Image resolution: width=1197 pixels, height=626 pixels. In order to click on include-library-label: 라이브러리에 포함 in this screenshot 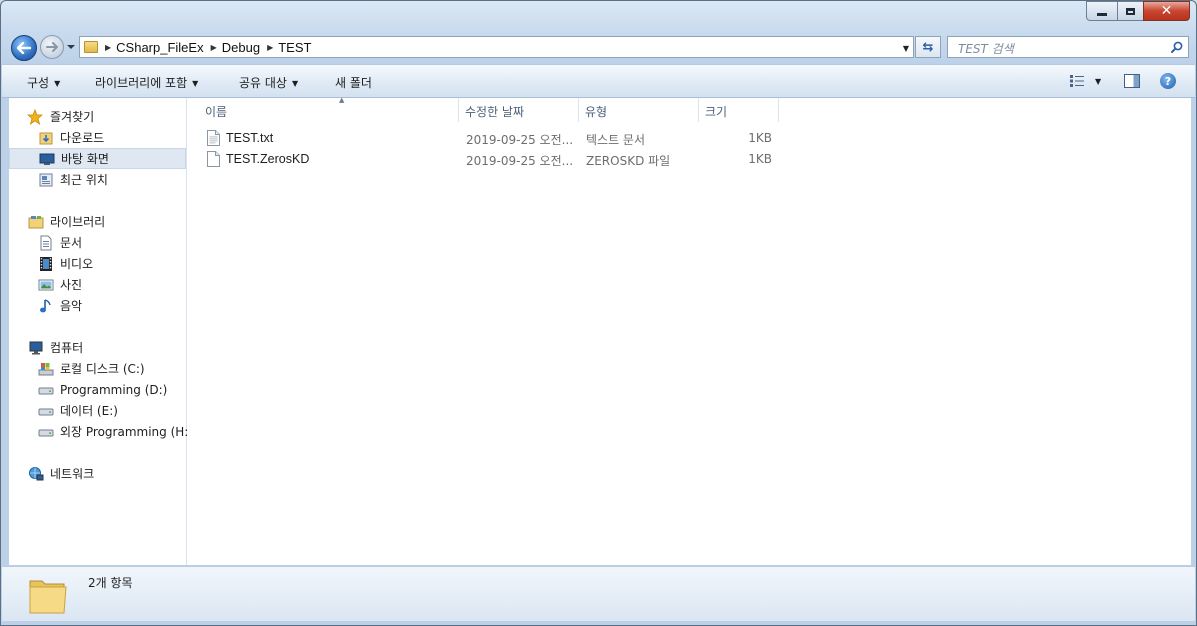, I will do `click(141, 83)`.